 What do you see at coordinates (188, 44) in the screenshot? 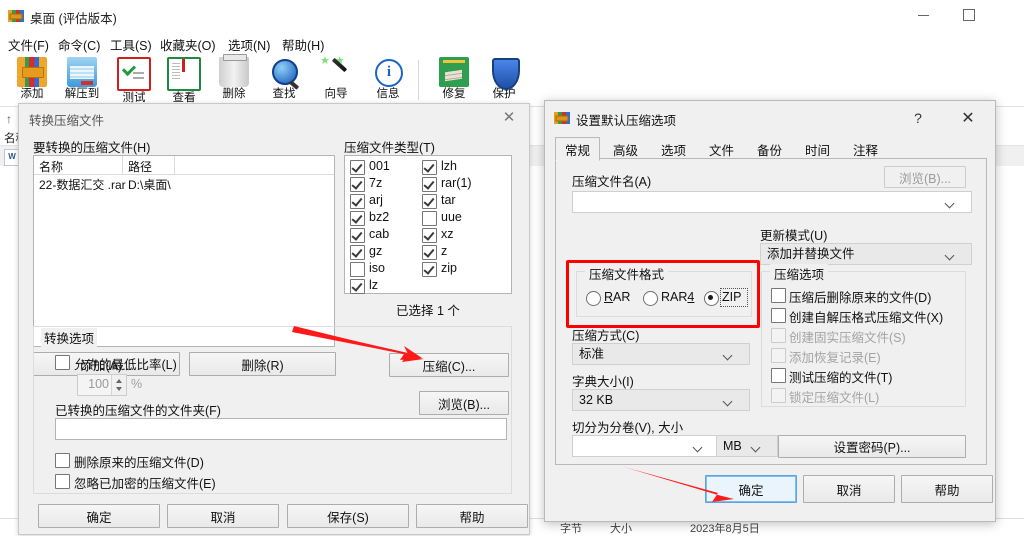
I see `menu-favorites: 收藏夹(O)` at bounding box center [188, 44].